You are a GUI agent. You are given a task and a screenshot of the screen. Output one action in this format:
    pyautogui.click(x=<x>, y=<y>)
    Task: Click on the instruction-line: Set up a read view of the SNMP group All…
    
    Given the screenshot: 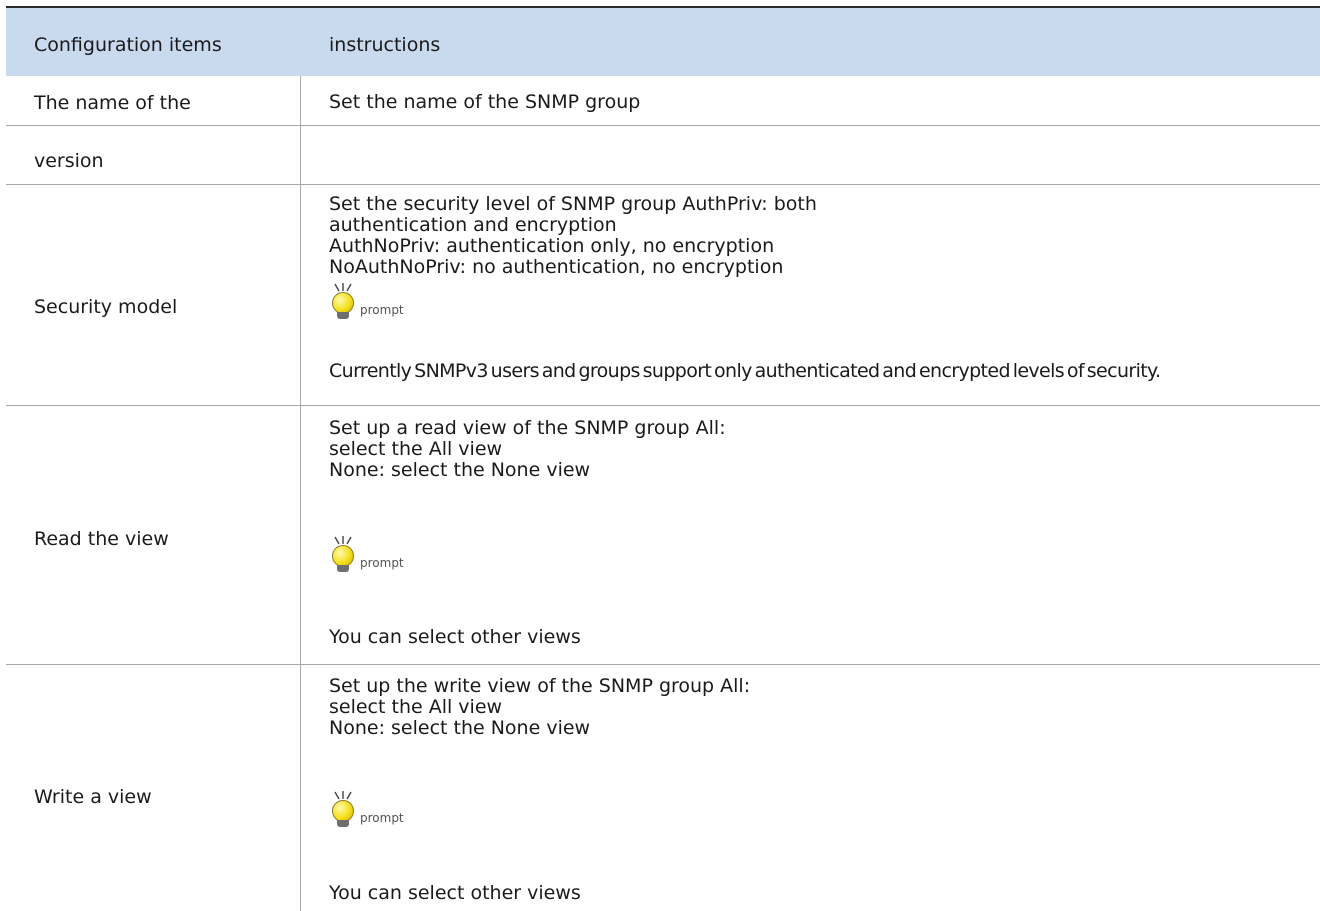 What is the action you would take?
    pyautogui.click(x=527, y=428)
    